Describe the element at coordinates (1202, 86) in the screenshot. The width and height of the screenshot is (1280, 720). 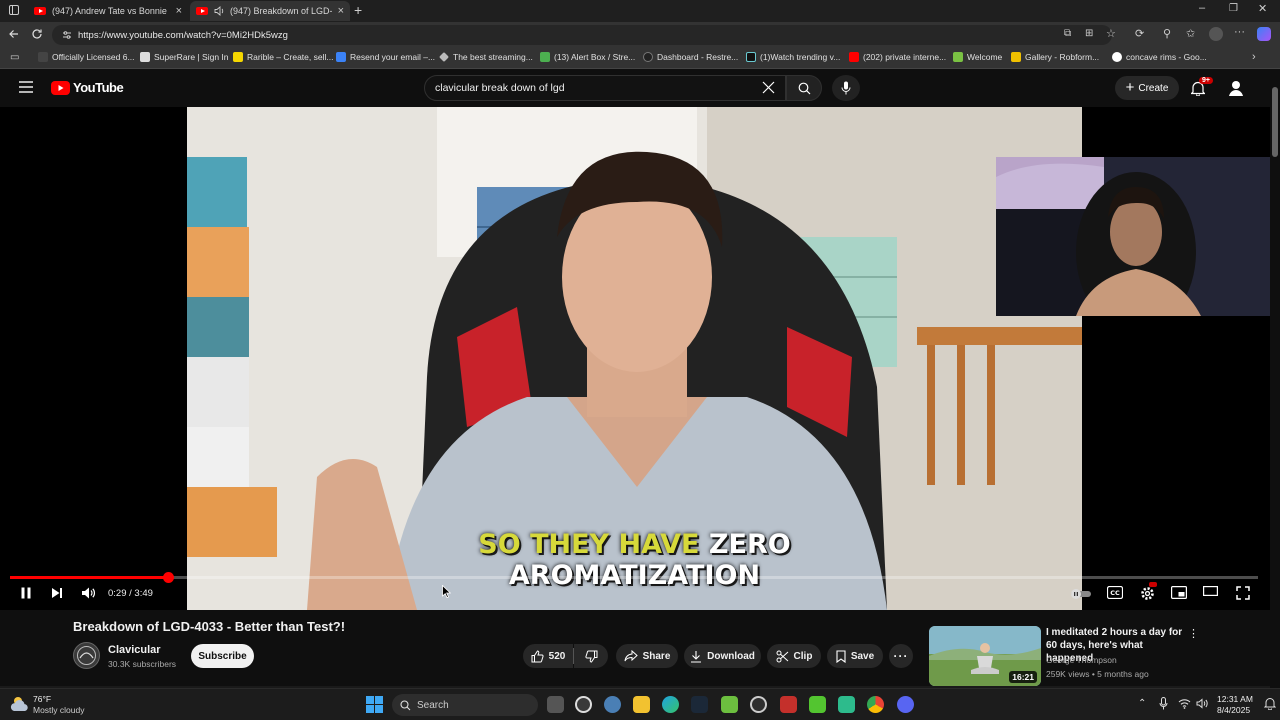
I see `notifications-bell-icon: 9+` at that location.